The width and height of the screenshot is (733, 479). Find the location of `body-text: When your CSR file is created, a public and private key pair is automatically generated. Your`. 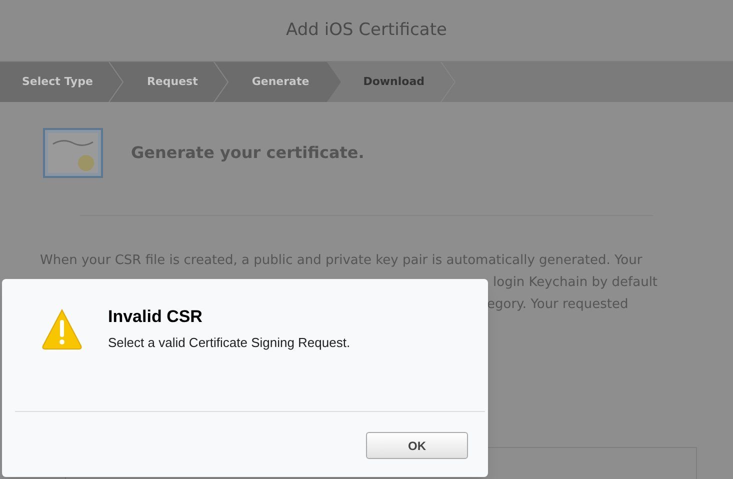

body-text: When your CSR file is created, a public and private key pair is automatically generated. Your is located at coordinates (341, 261).